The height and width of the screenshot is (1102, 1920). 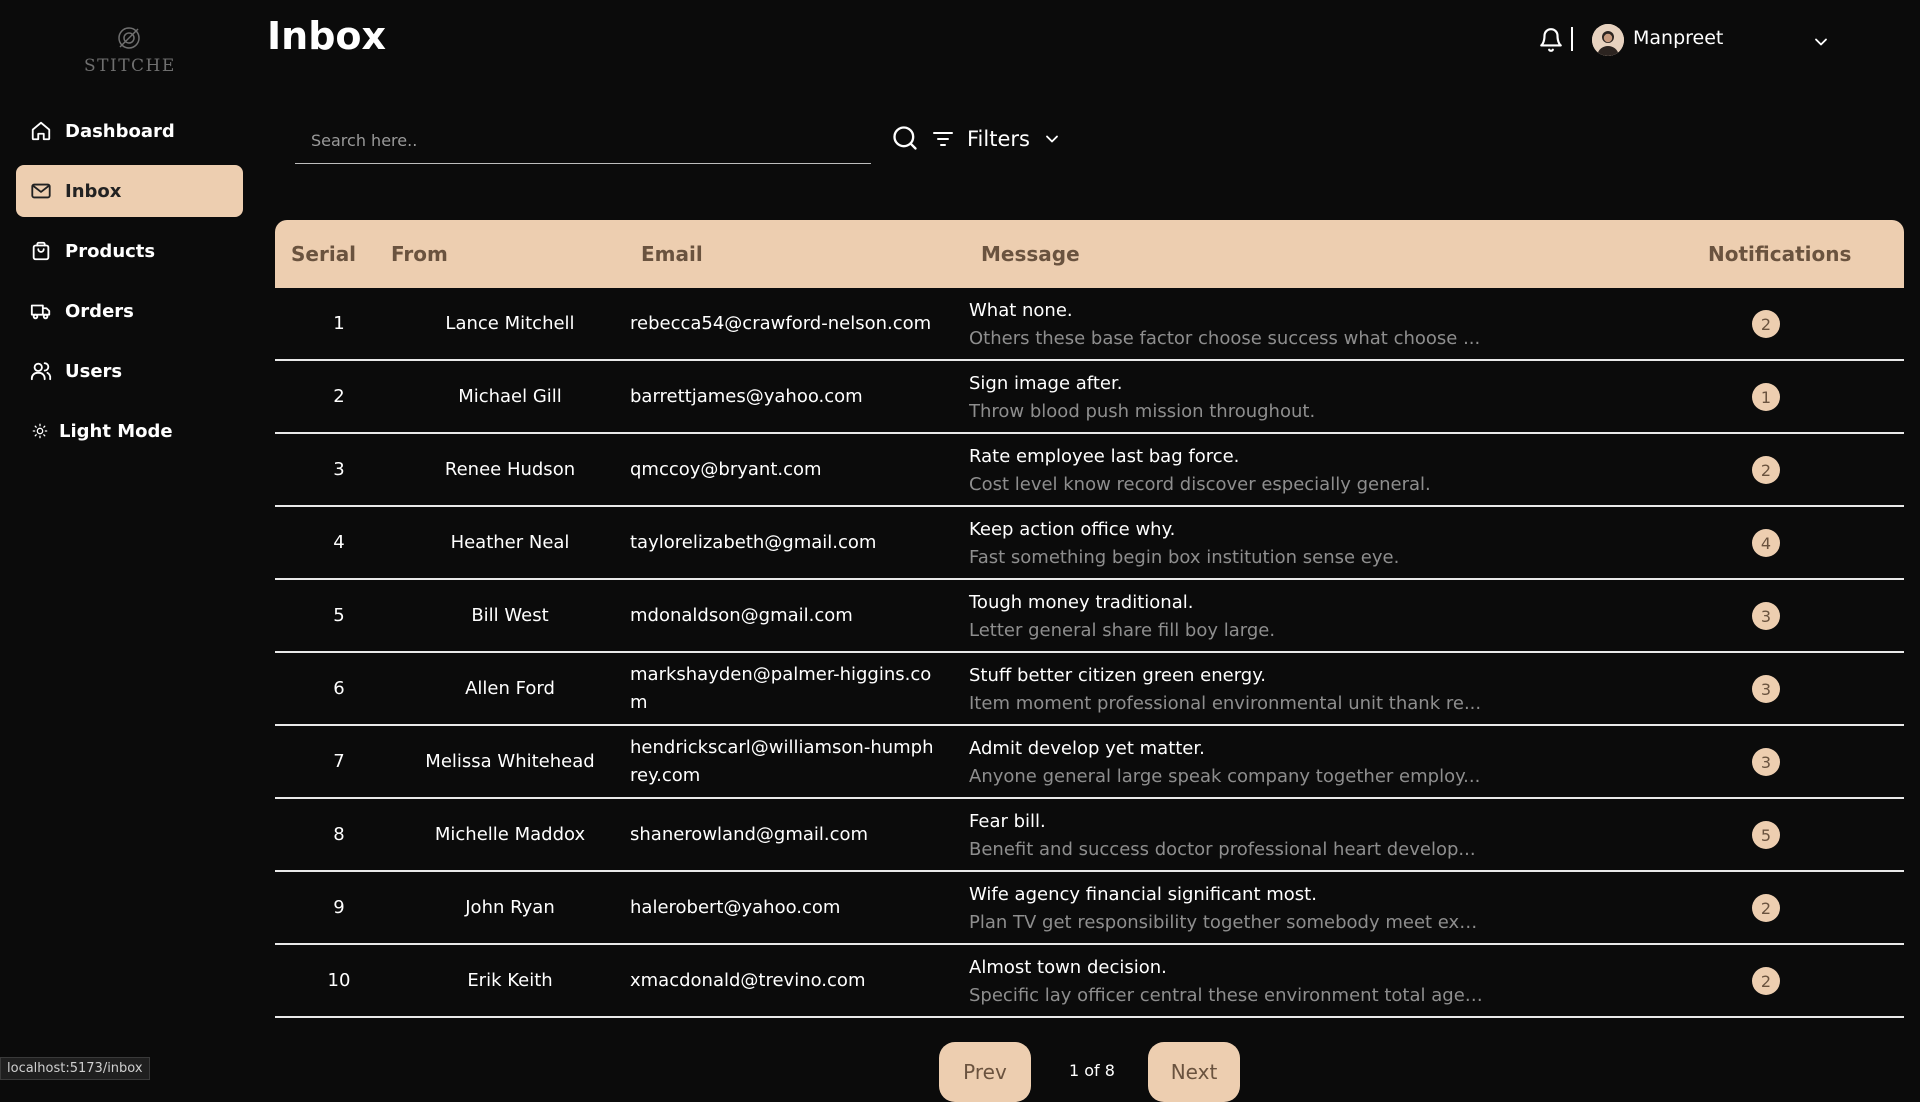 I want to click on column-header-message: Message, so click(x=1030, y=254).